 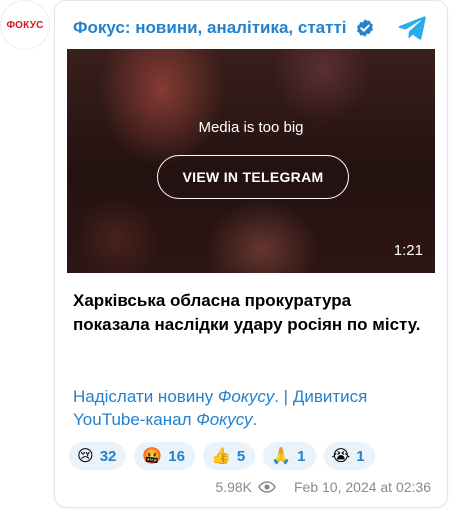 I want to click on watch-youtube-italic: Фокусу, so click(x=224, y=419).